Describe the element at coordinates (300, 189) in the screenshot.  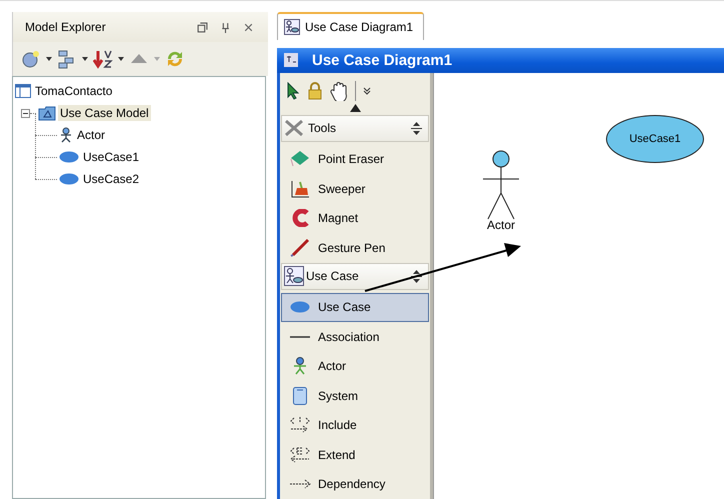
I see `broom-icon` at that location.